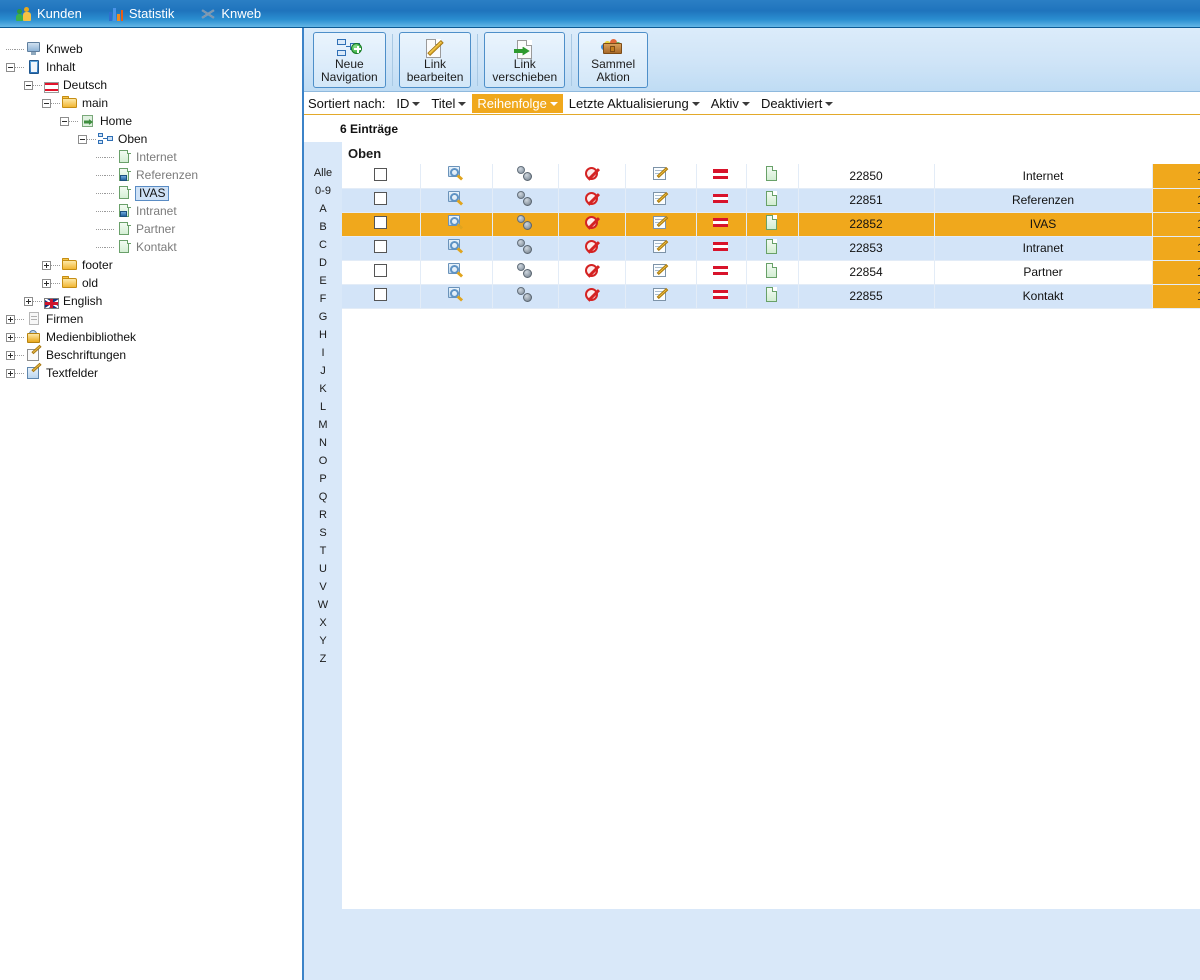 The width and height of the screenshot is (1200, 980). Describe the element at coordinates (323, 659) in the screenshot. I see `alphabet-filter-z: Z` at that location.